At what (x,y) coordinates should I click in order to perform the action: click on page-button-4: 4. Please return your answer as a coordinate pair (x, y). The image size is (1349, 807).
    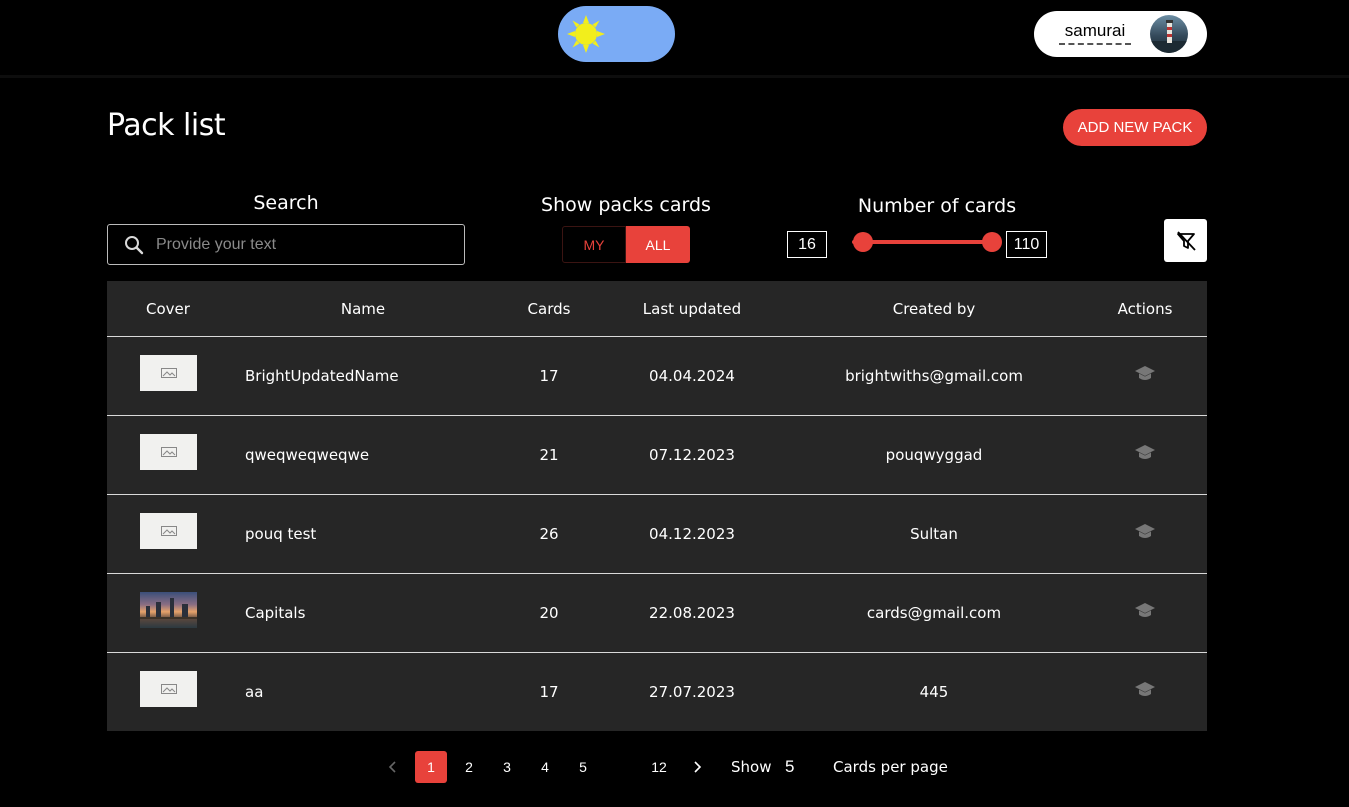
    Looking at the image, I should click on (545, 767).